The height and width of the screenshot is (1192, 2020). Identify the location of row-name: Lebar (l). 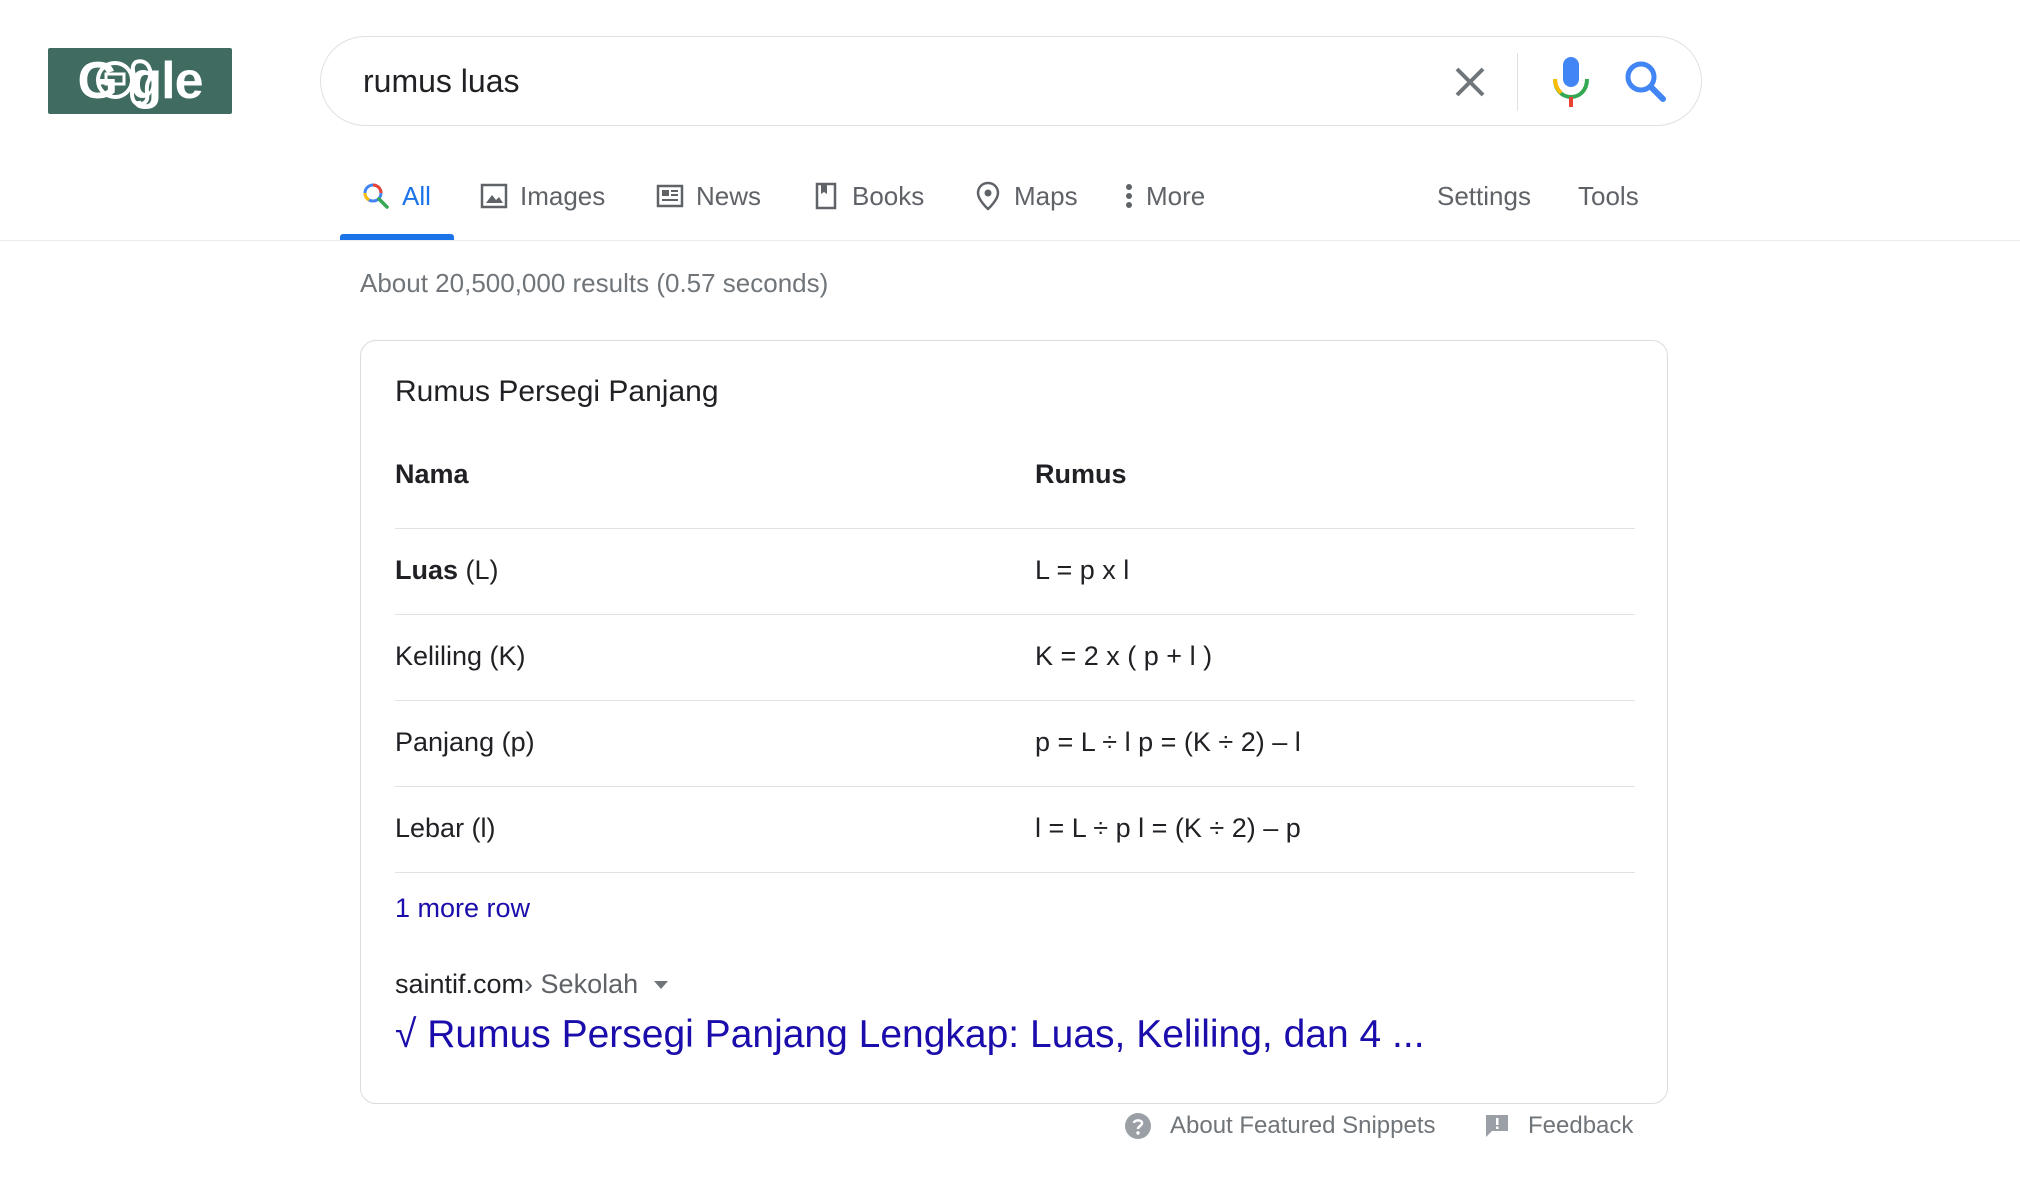
(445, 828).